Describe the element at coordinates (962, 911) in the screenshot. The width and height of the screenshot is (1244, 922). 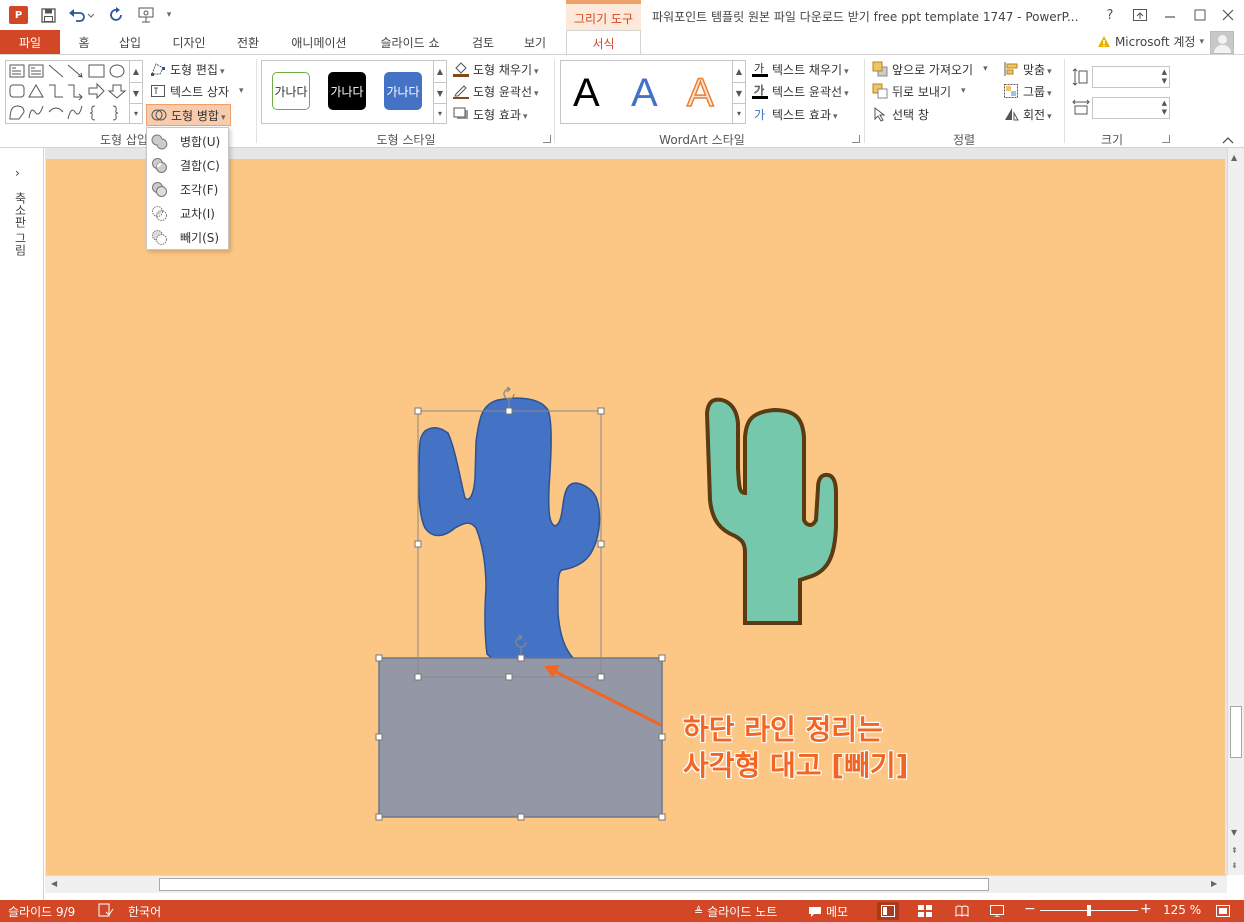
I see `reading-view-icon` at that location.